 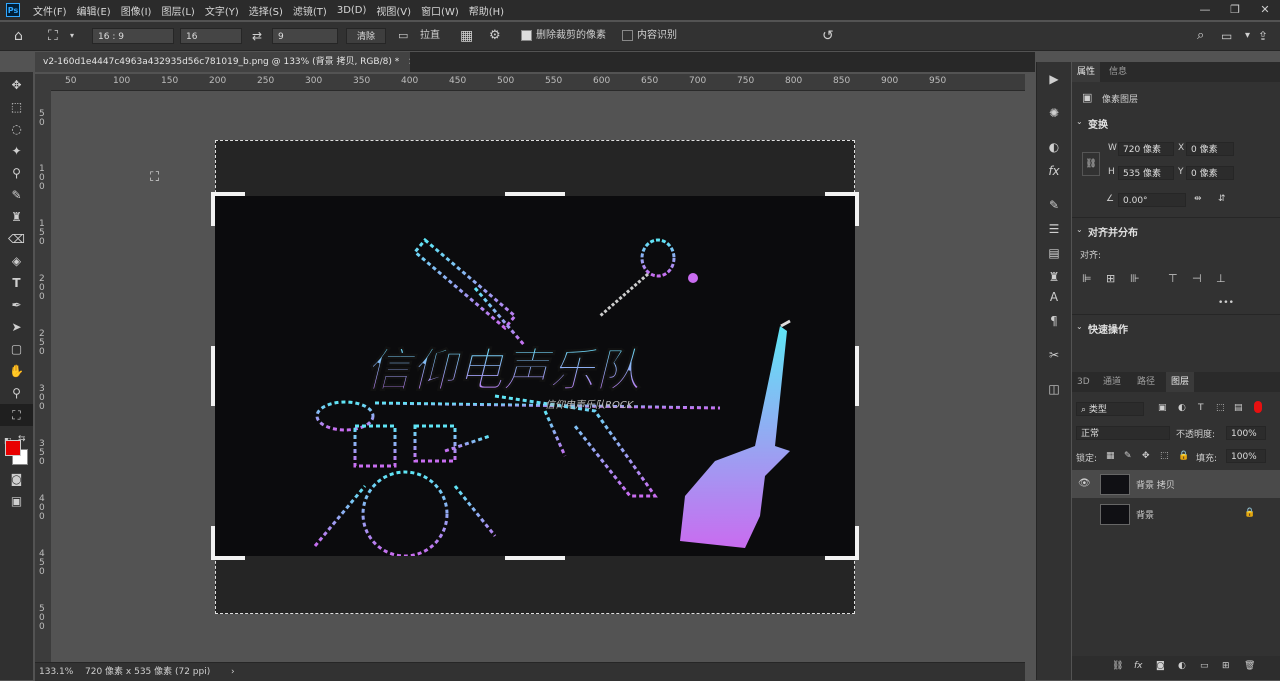 What do you see at coordinates (1146, 456) in the screenshot?
I see `lock-position-icon: ✥` at bounding box center [1146, 456].